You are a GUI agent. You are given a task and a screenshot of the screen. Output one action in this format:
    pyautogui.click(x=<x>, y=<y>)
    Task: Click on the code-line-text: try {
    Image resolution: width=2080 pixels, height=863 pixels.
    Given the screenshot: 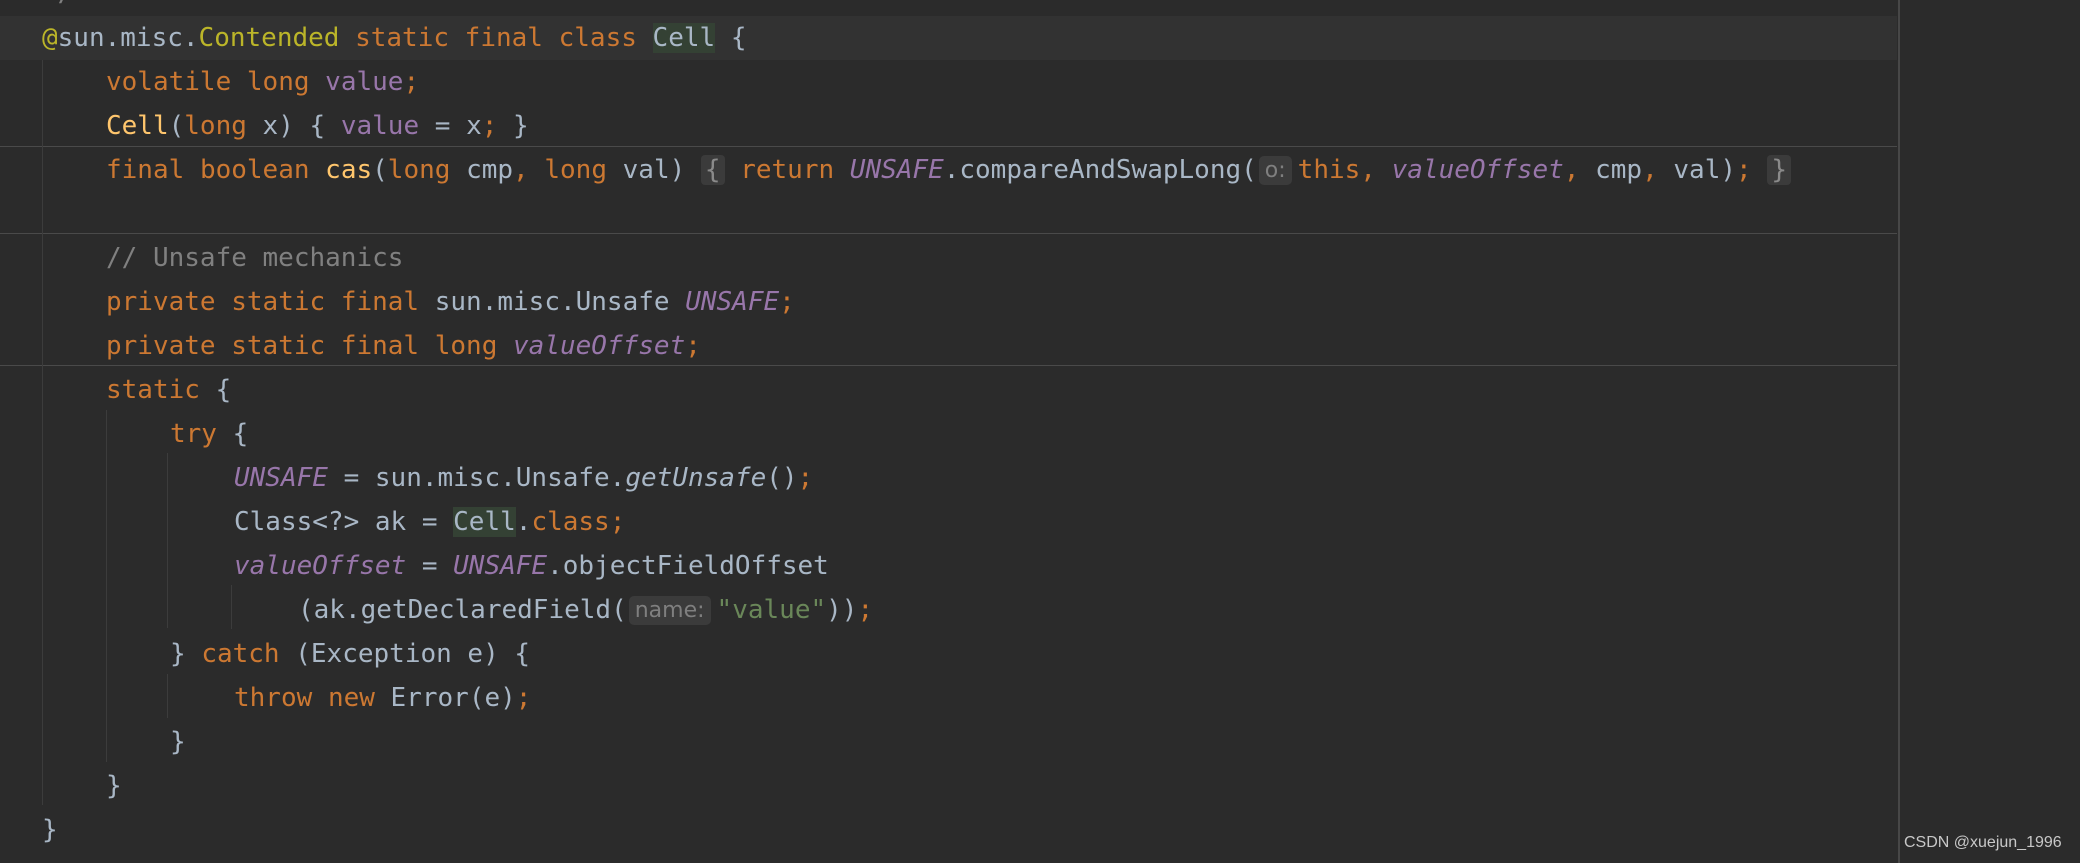 What is the action you would take?
    pyautogui.click(x=209, y=434)
    